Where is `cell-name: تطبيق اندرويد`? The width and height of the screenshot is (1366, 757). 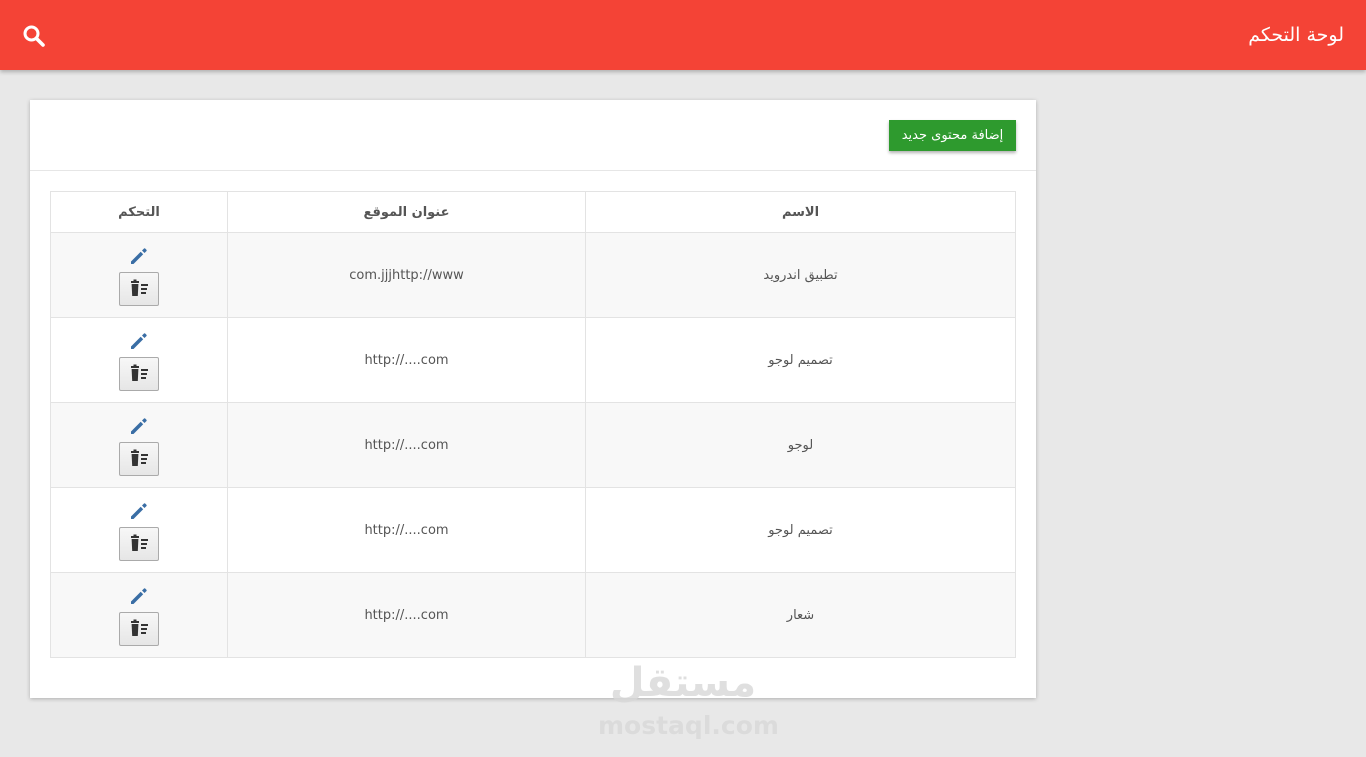 cell-name: تطبيق اندرويد is located at coordinates (800, 275).